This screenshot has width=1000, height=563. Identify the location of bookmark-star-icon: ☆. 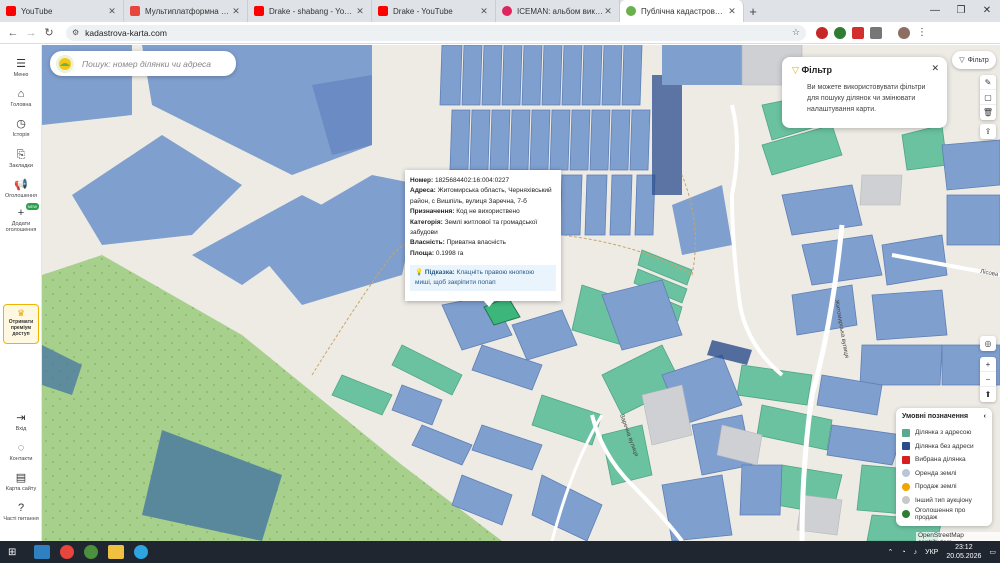
(796, 32).